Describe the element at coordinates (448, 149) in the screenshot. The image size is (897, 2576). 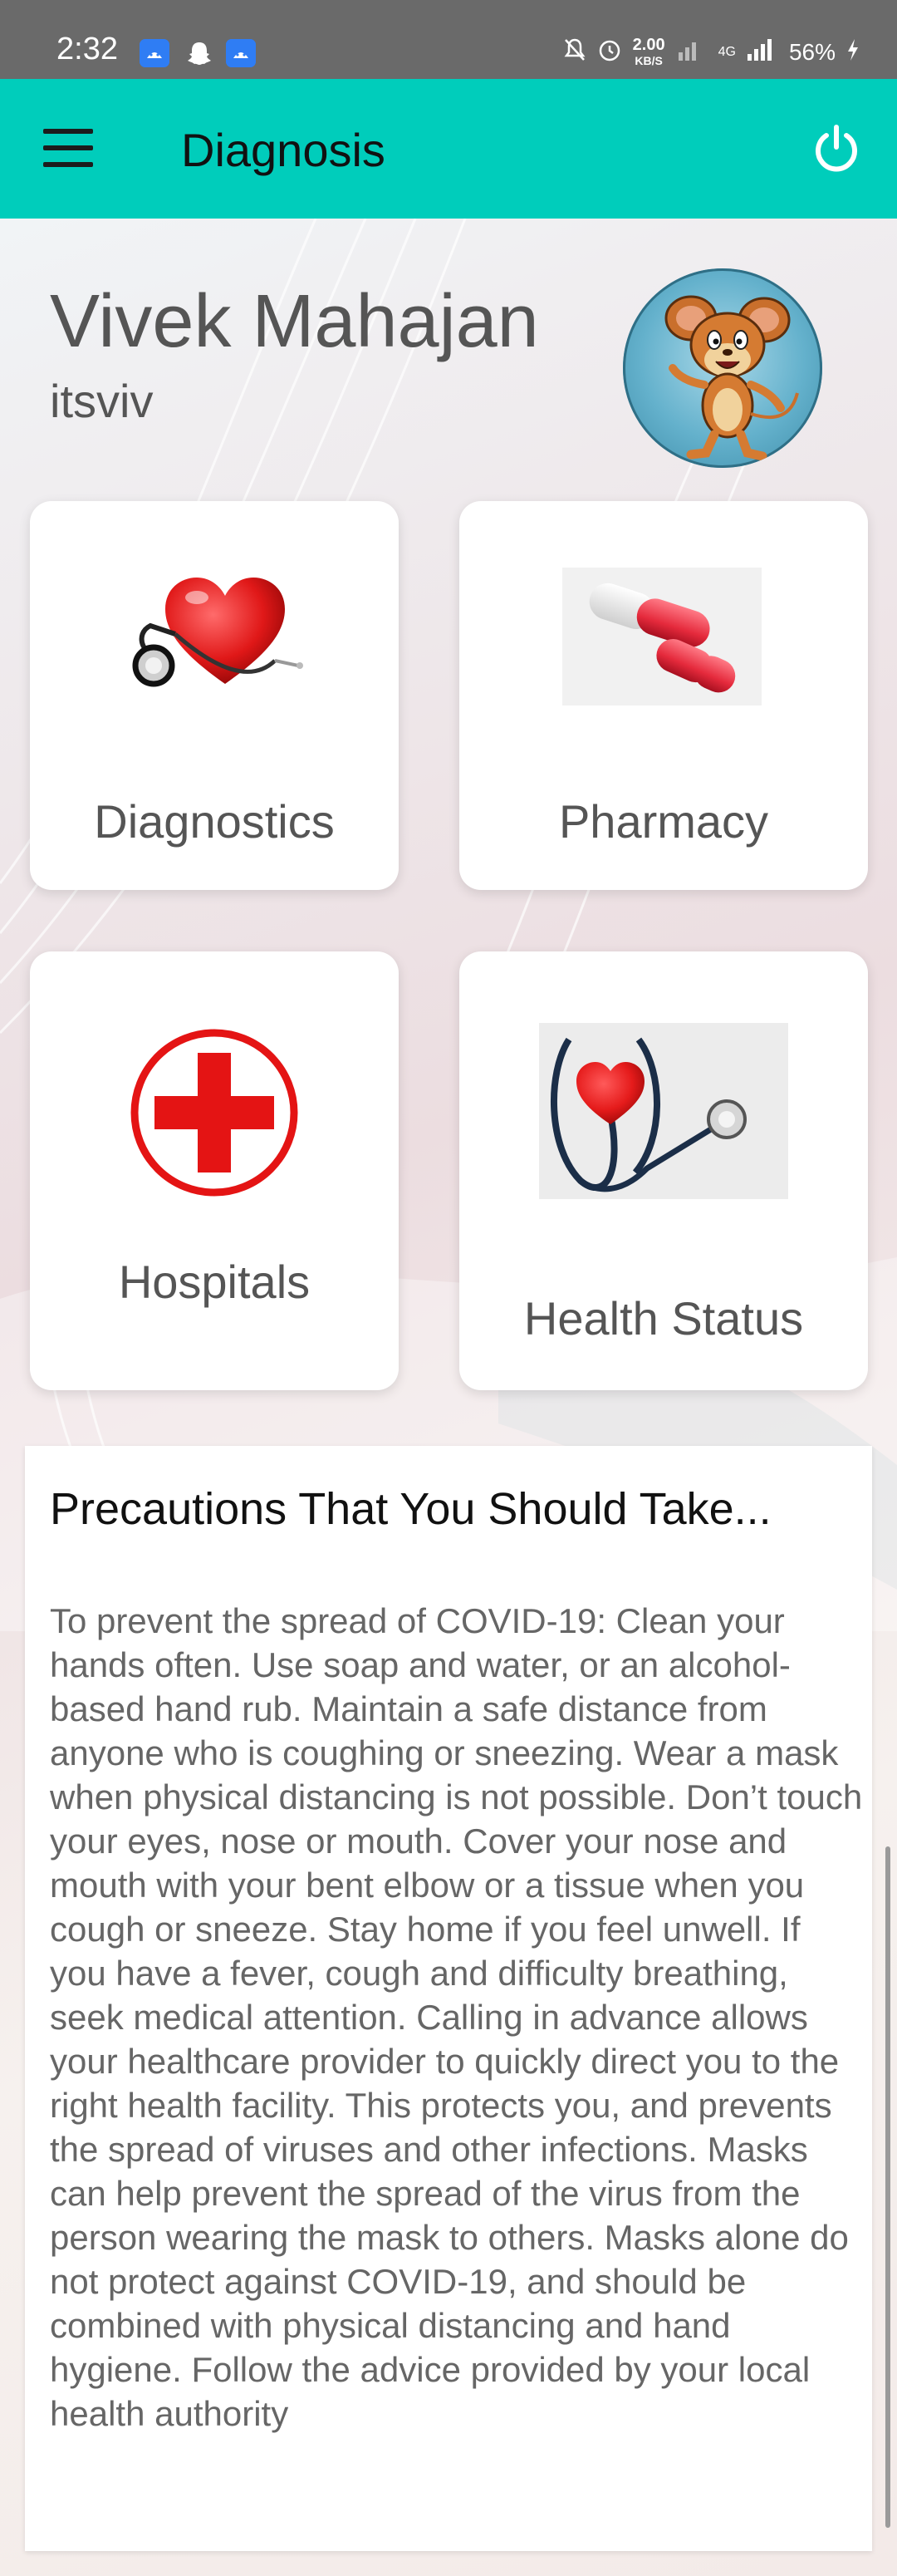
I see `app-bar: Diagnosis` at that location.